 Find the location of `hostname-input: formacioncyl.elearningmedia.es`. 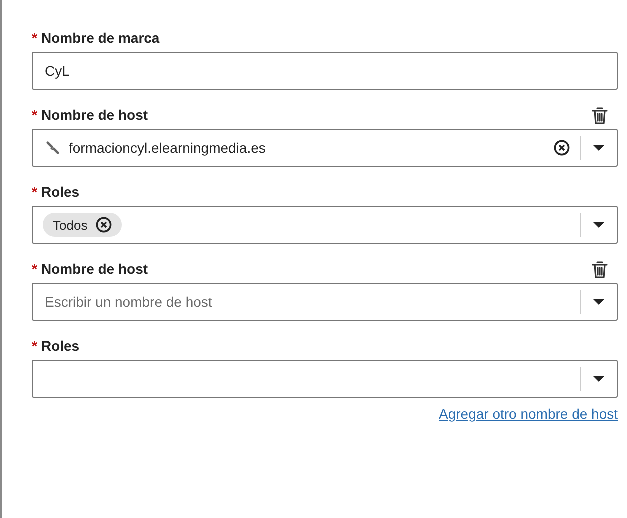

hostname-input: formacioncyl.elearningmedia.es is located at coordinates (306, 148).